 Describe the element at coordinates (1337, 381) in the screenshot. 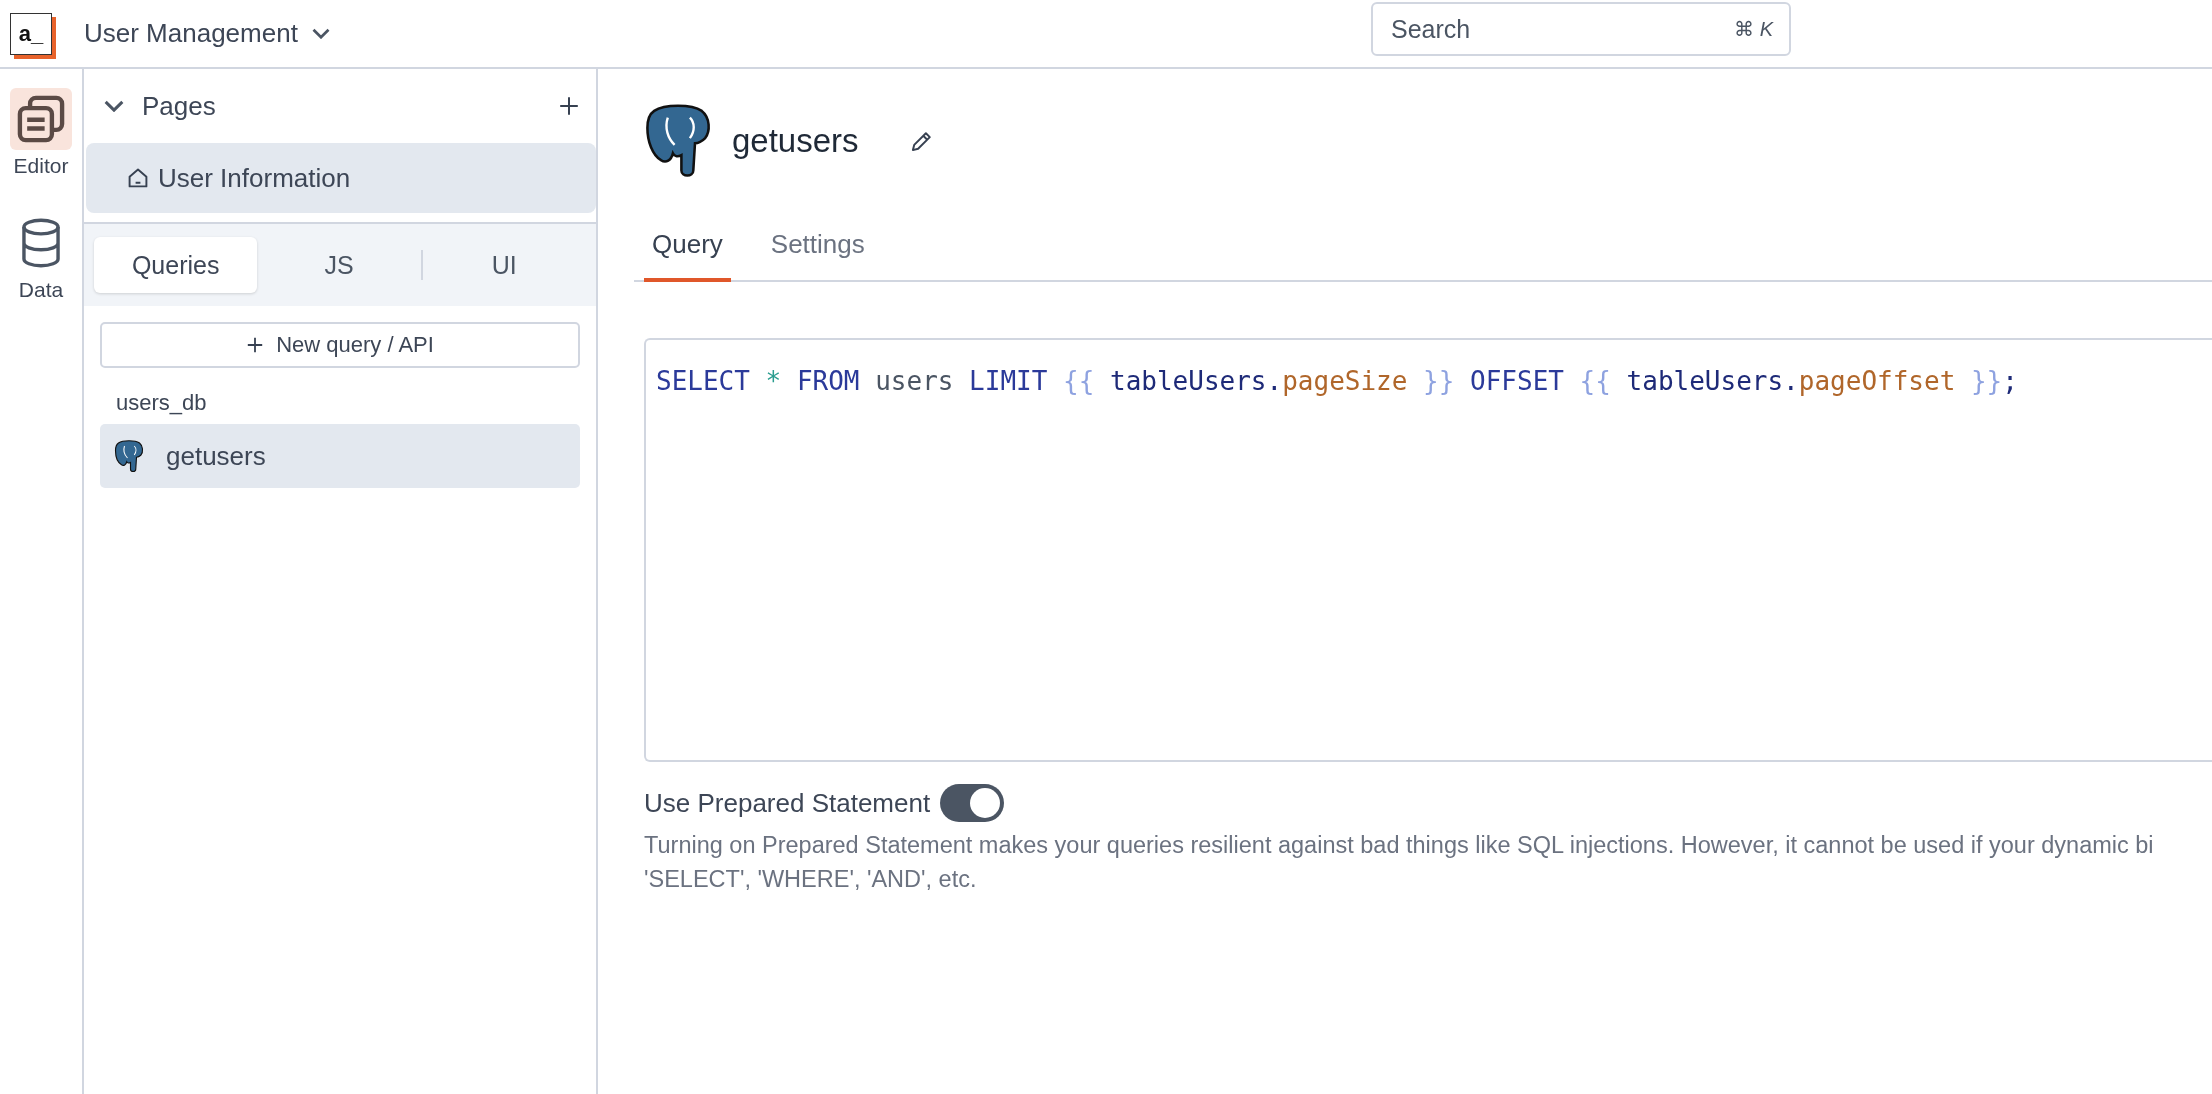

I see `code-line: SELECT * FROM users LIMIT {{ tableUsers.pageSize }} OFFSET {{ tableUsers.pageOffset }};` at that location.